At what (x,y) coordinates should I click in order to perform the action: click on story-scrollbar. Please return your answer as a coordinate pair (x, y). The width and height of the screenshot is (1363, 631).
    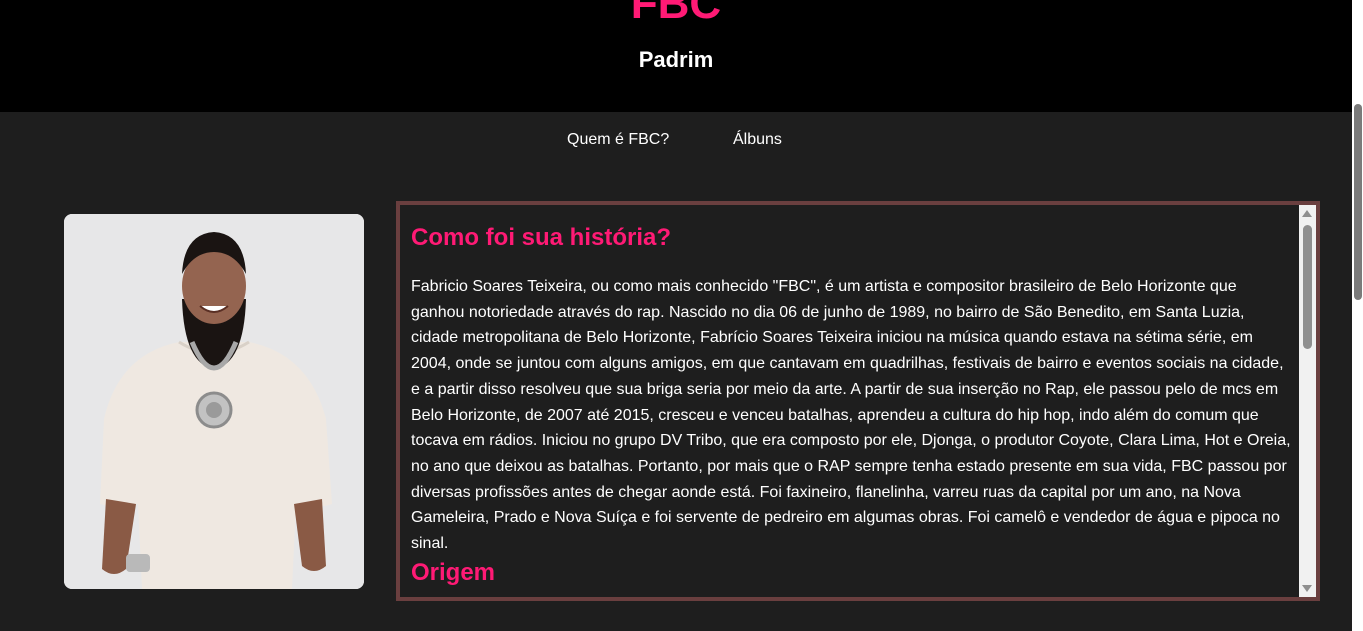
    Looking at the image, I should click on (1307, 401).